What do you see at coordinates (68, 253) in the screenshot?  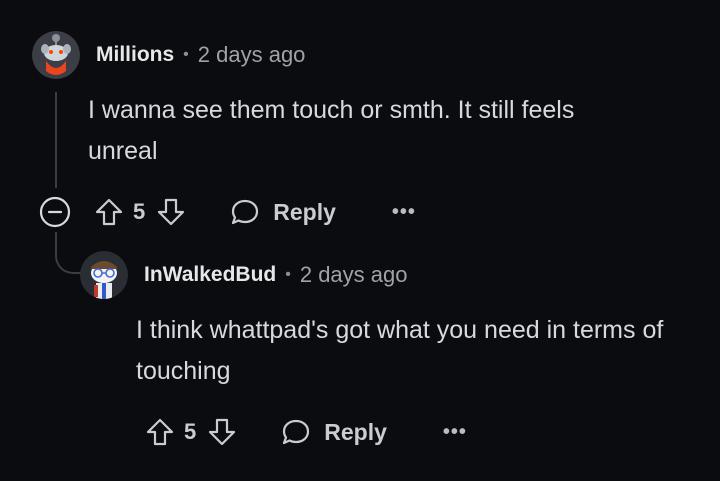 I see `reply-thread-connector` at bounding box center [68, 253].